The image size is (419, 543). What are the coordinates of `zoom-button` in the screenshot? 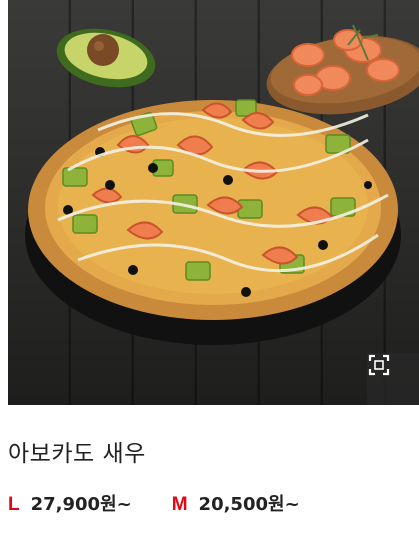 It's located at (393, 379).